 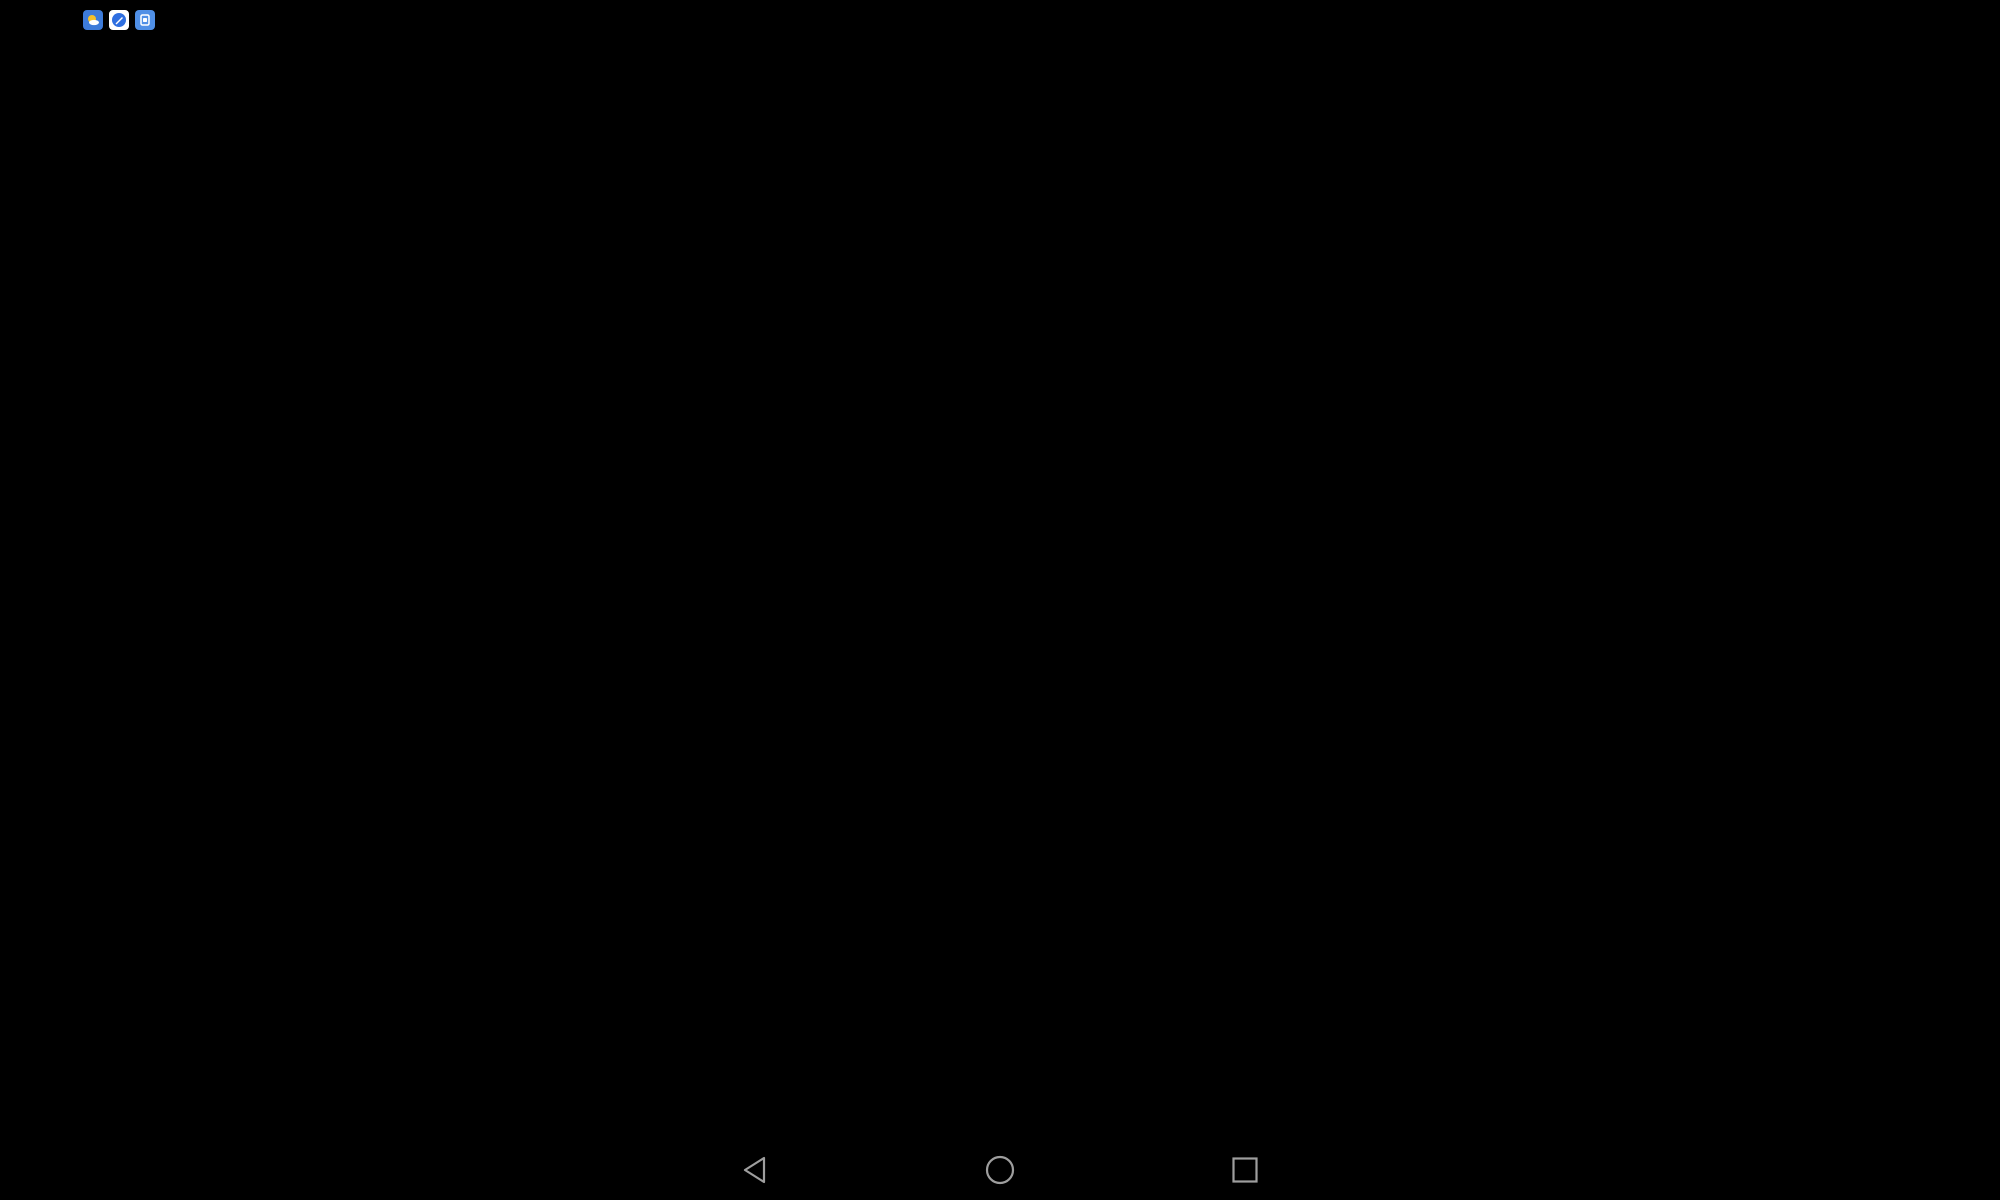 I want to click on recents-button, so click(x=1245, y=1170).